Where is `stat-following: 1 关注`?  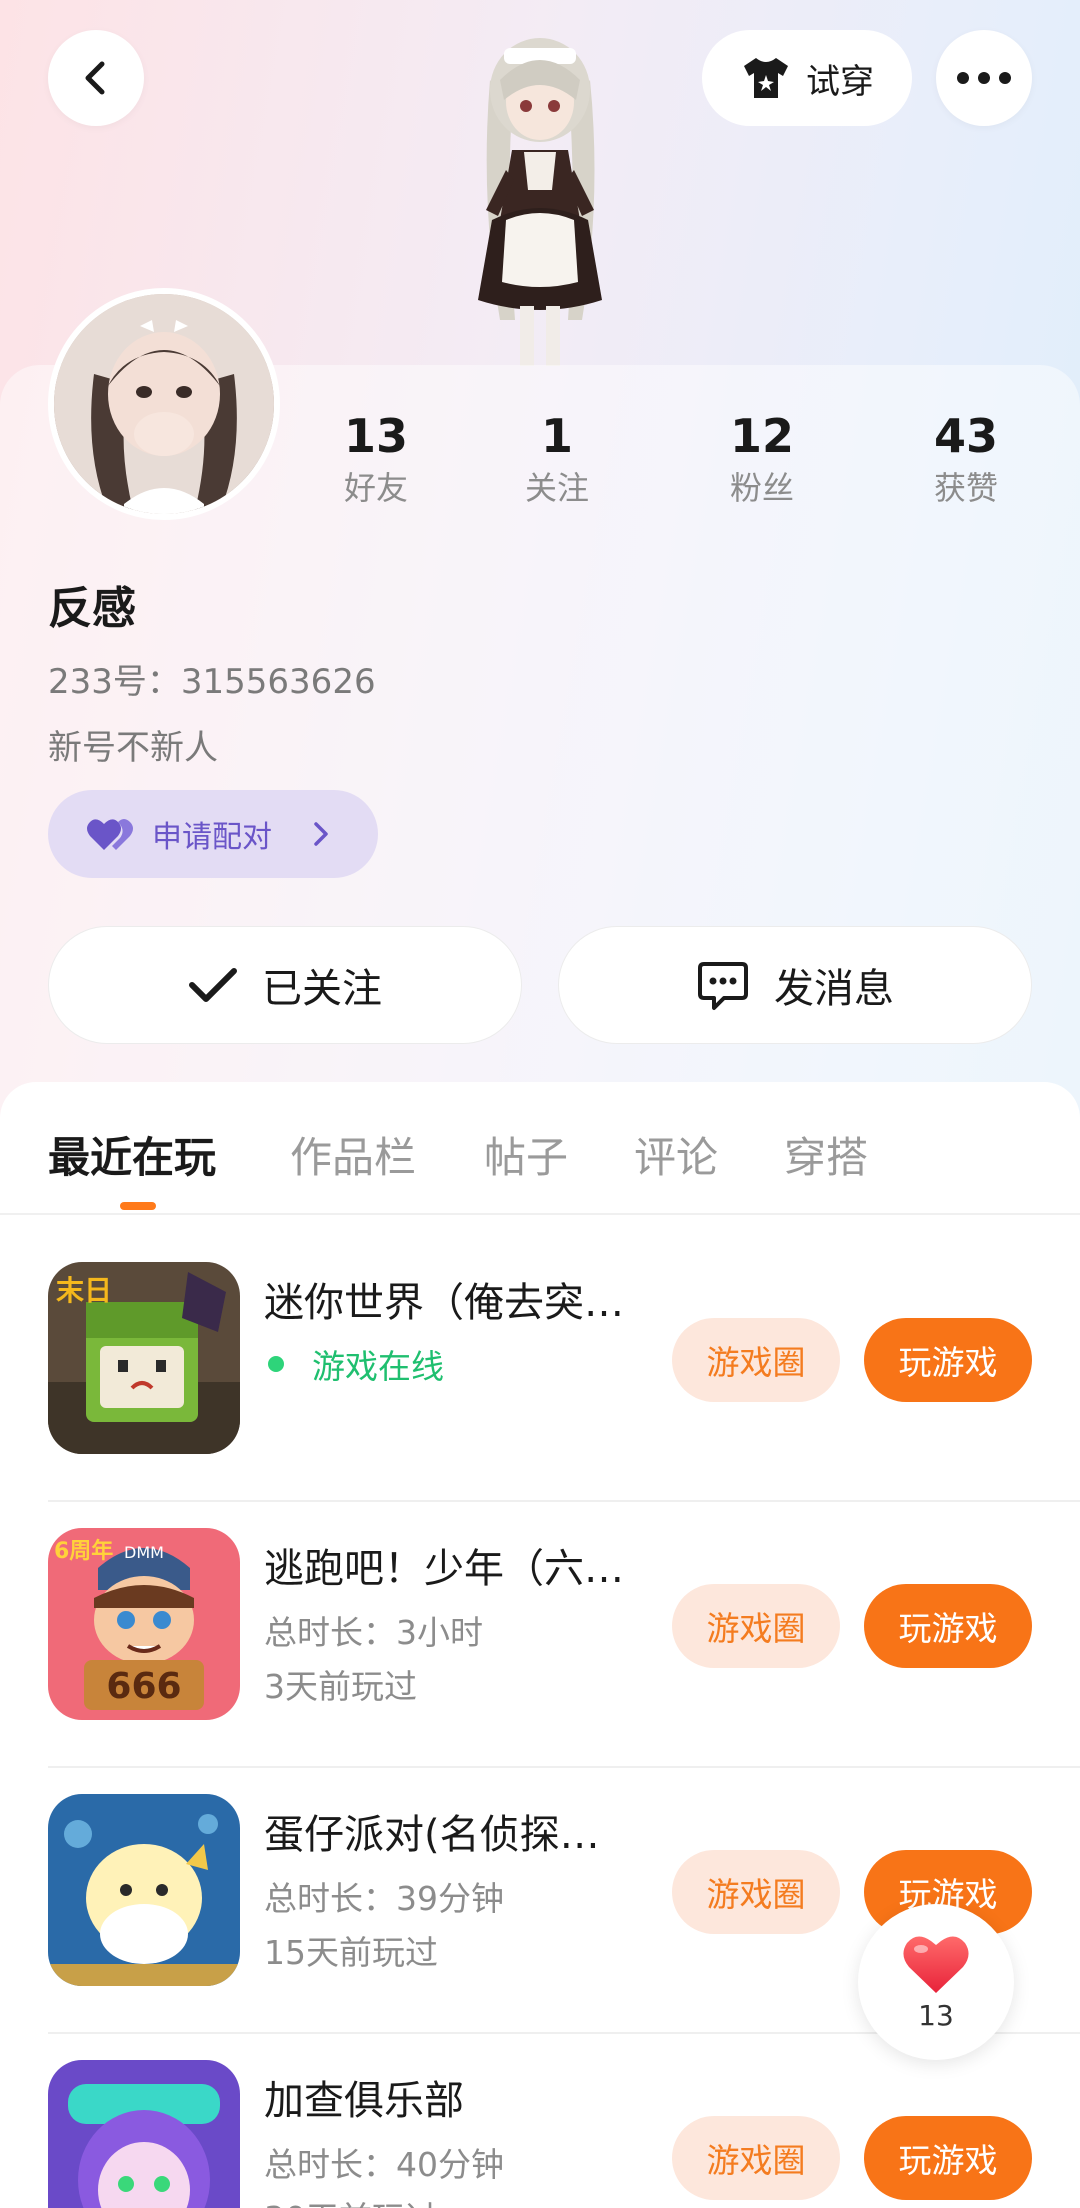
stat-following: 1 关注 is located at coordinates (557, 459).